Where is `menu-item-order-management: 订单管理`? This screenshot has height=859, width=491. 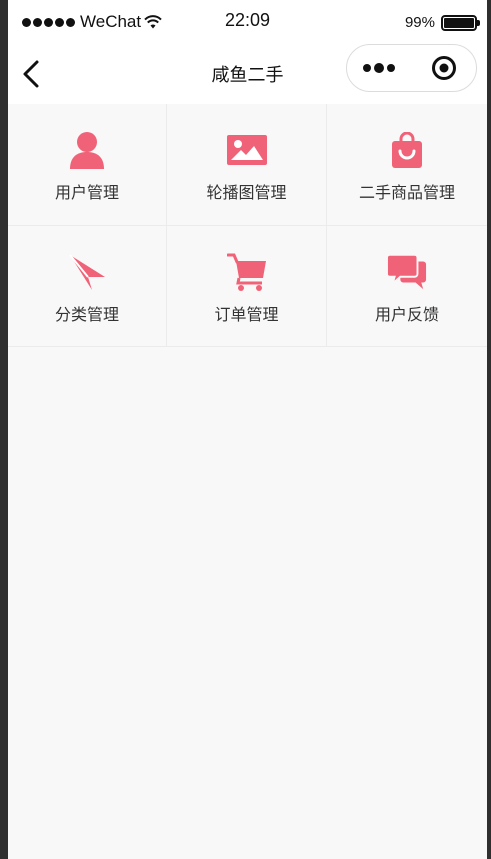 menu-item-order-management: 订单管理 is located at coordinates (247, 286).